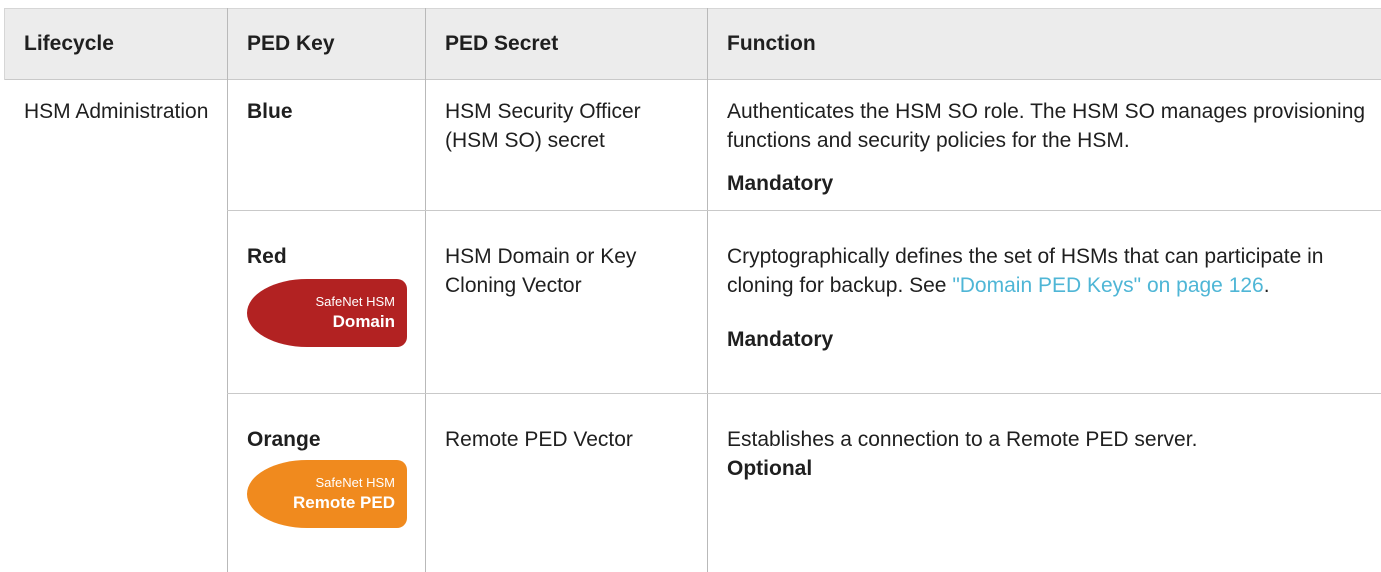 This screenshot has width=1381, height=572. Describe the element at coordinates (502, 43) in the screenshot. I see `header-ped-secret: PED Secret` at that location.